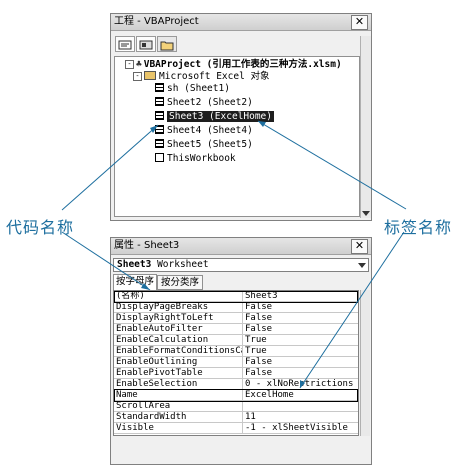 Image resolution: width=474 pixels, height=469 pixels. What do you see at coordinates (236, 340) in the screenshot?
I see `property-row: EnableCalculation True` at bounding box center [236, 340].